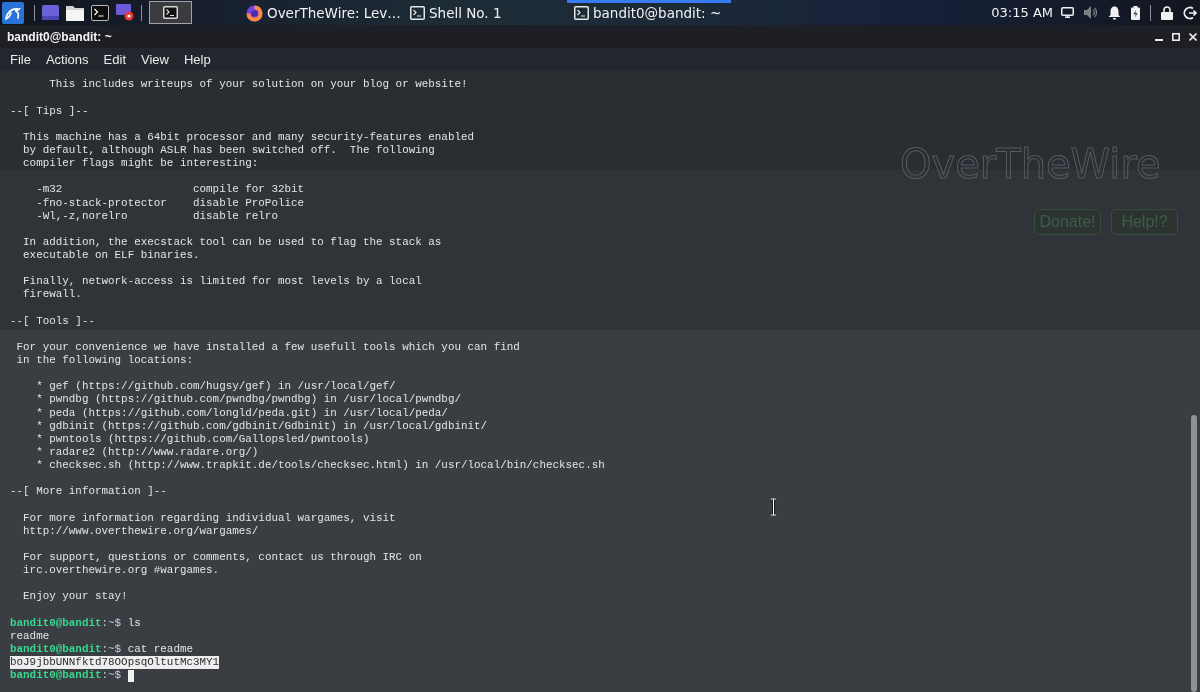 The height and width of the screenshot is (692, 1200). Describe the element at coordinates (1067, 12) in the screenshot. I see `monitor-icon` at that location.